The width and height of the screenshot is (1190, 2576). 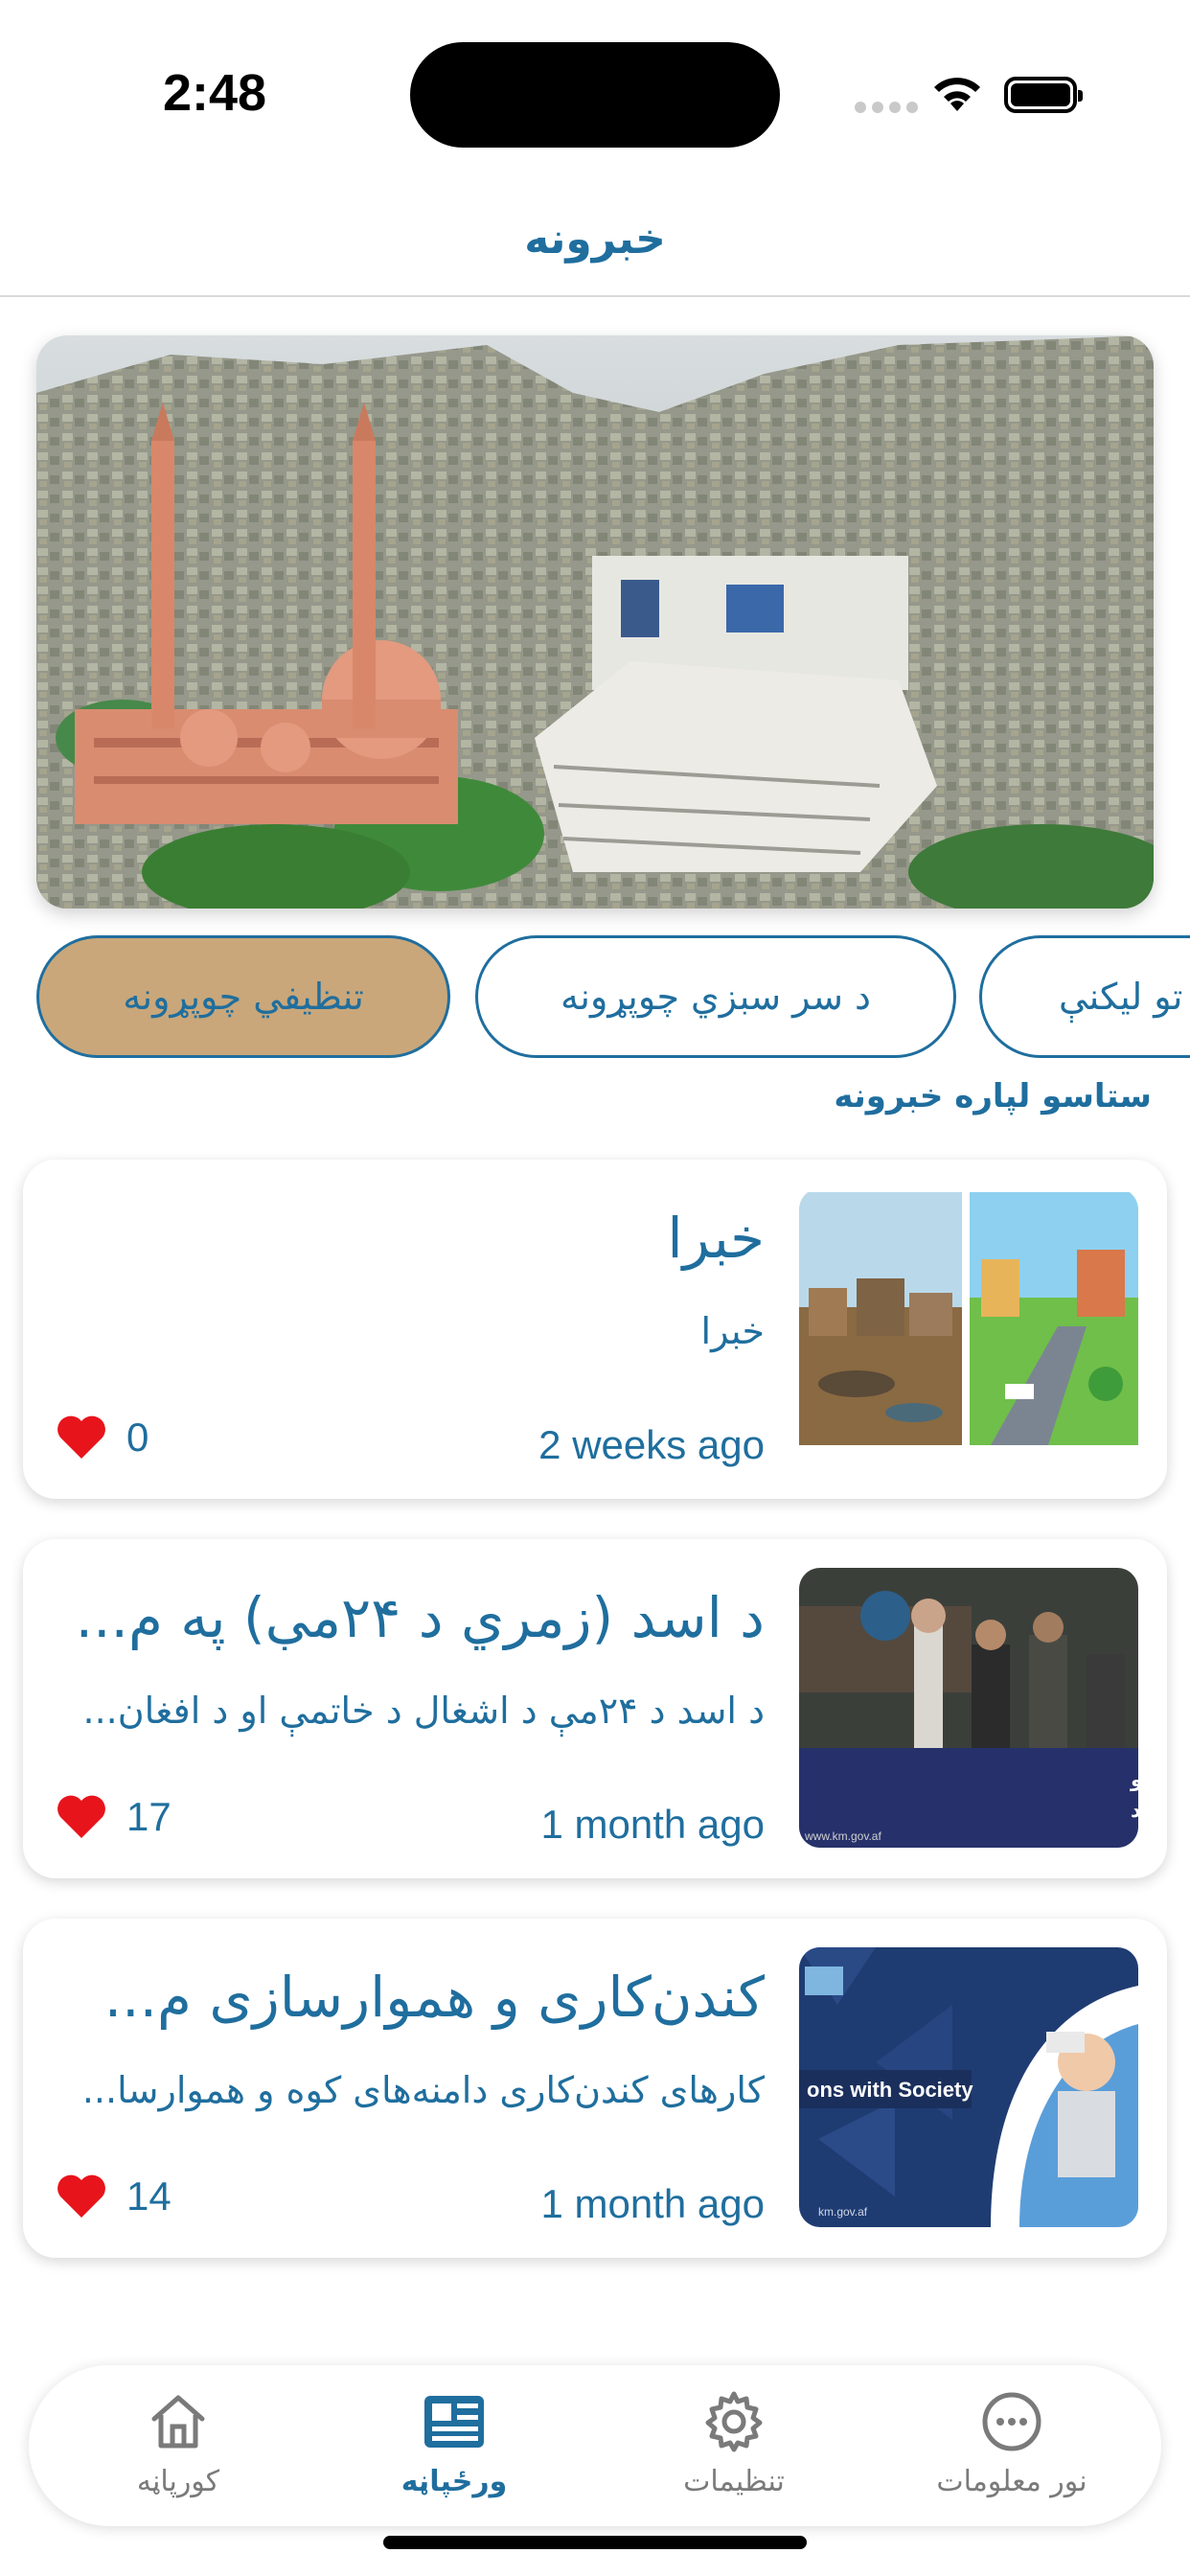 What do you see at coordinates (842, 1836) in the screenshot?
I see `thumbnail-url: www.km.gov.af` at bounding box center [842, 1836].